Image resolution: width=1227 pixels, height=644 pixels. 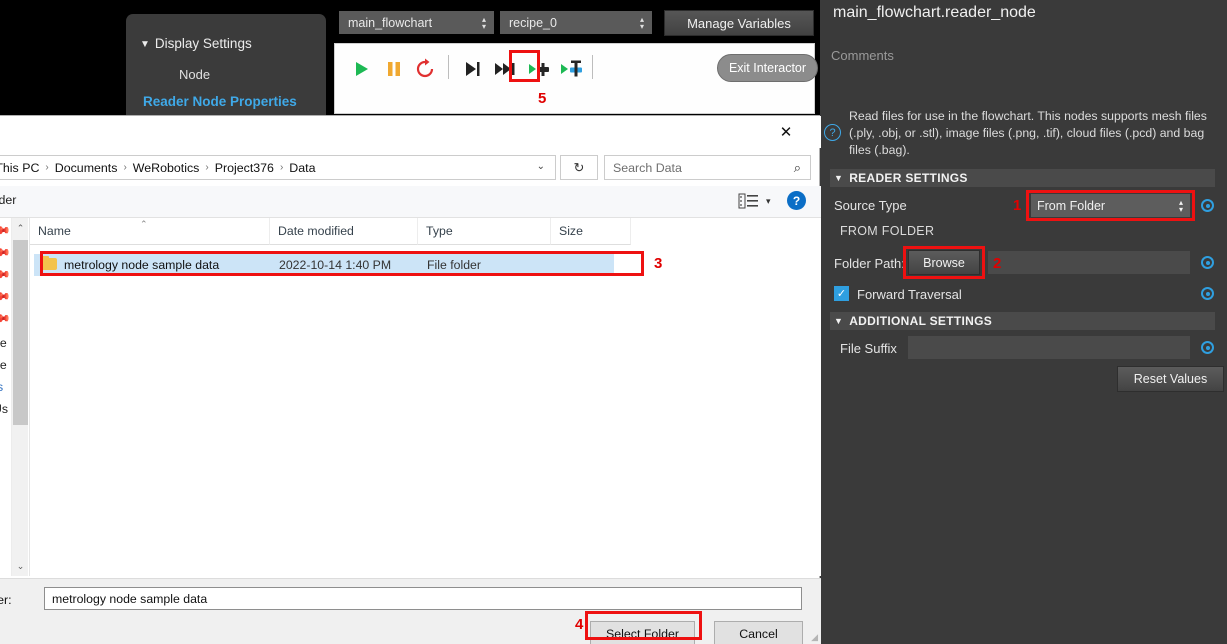 What do you see at coordinates (3, 343) in the screenshot?
I see `nav-item-1: de` at bounding box center [3, 343].